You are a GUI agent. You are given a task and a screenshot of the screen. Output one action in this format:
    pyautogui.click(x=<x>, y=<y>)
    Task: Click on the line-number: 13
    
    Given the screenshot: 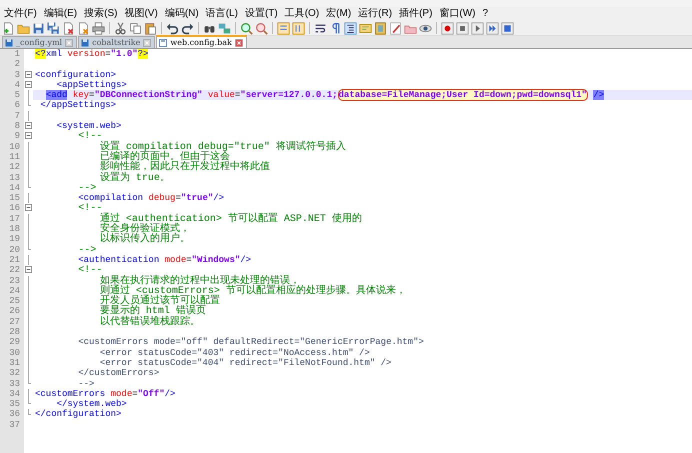 What is the action you would take?
    pyautogui.click(x=12, y=177)
    